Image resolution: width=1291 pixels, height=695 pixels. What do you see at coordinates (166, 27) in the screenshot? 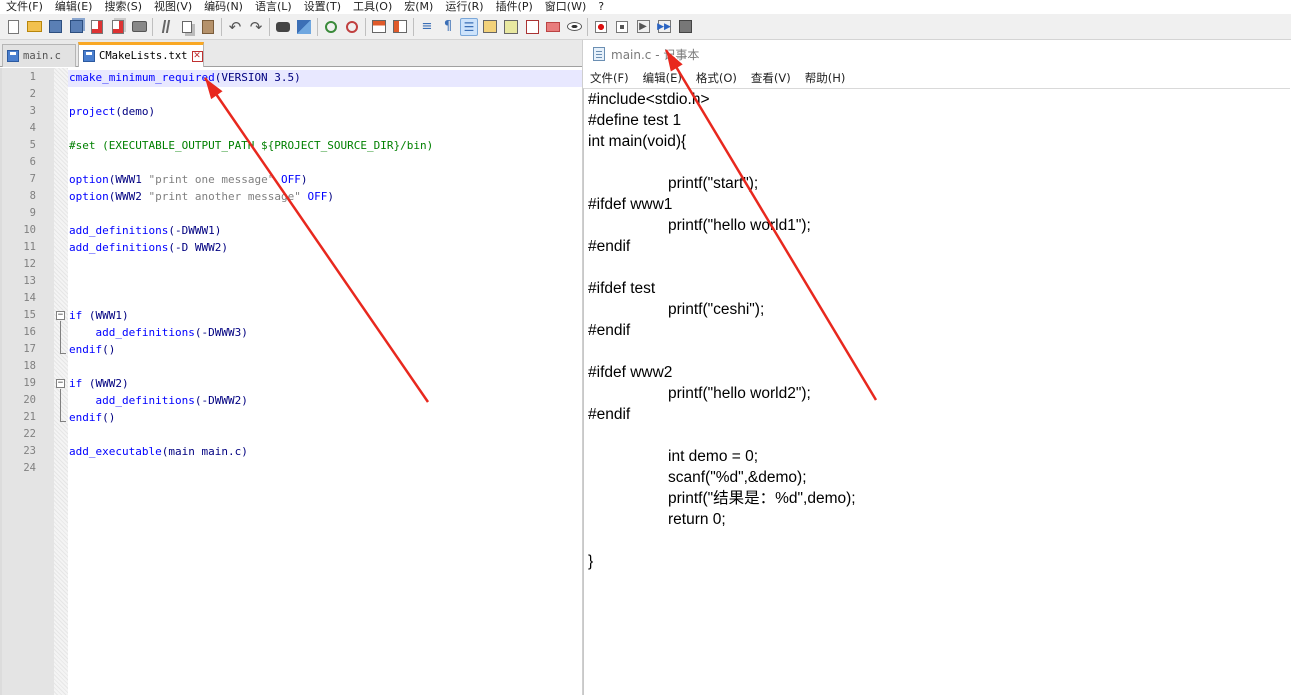
I see `cut-icon` at bounding box center [166, 27].